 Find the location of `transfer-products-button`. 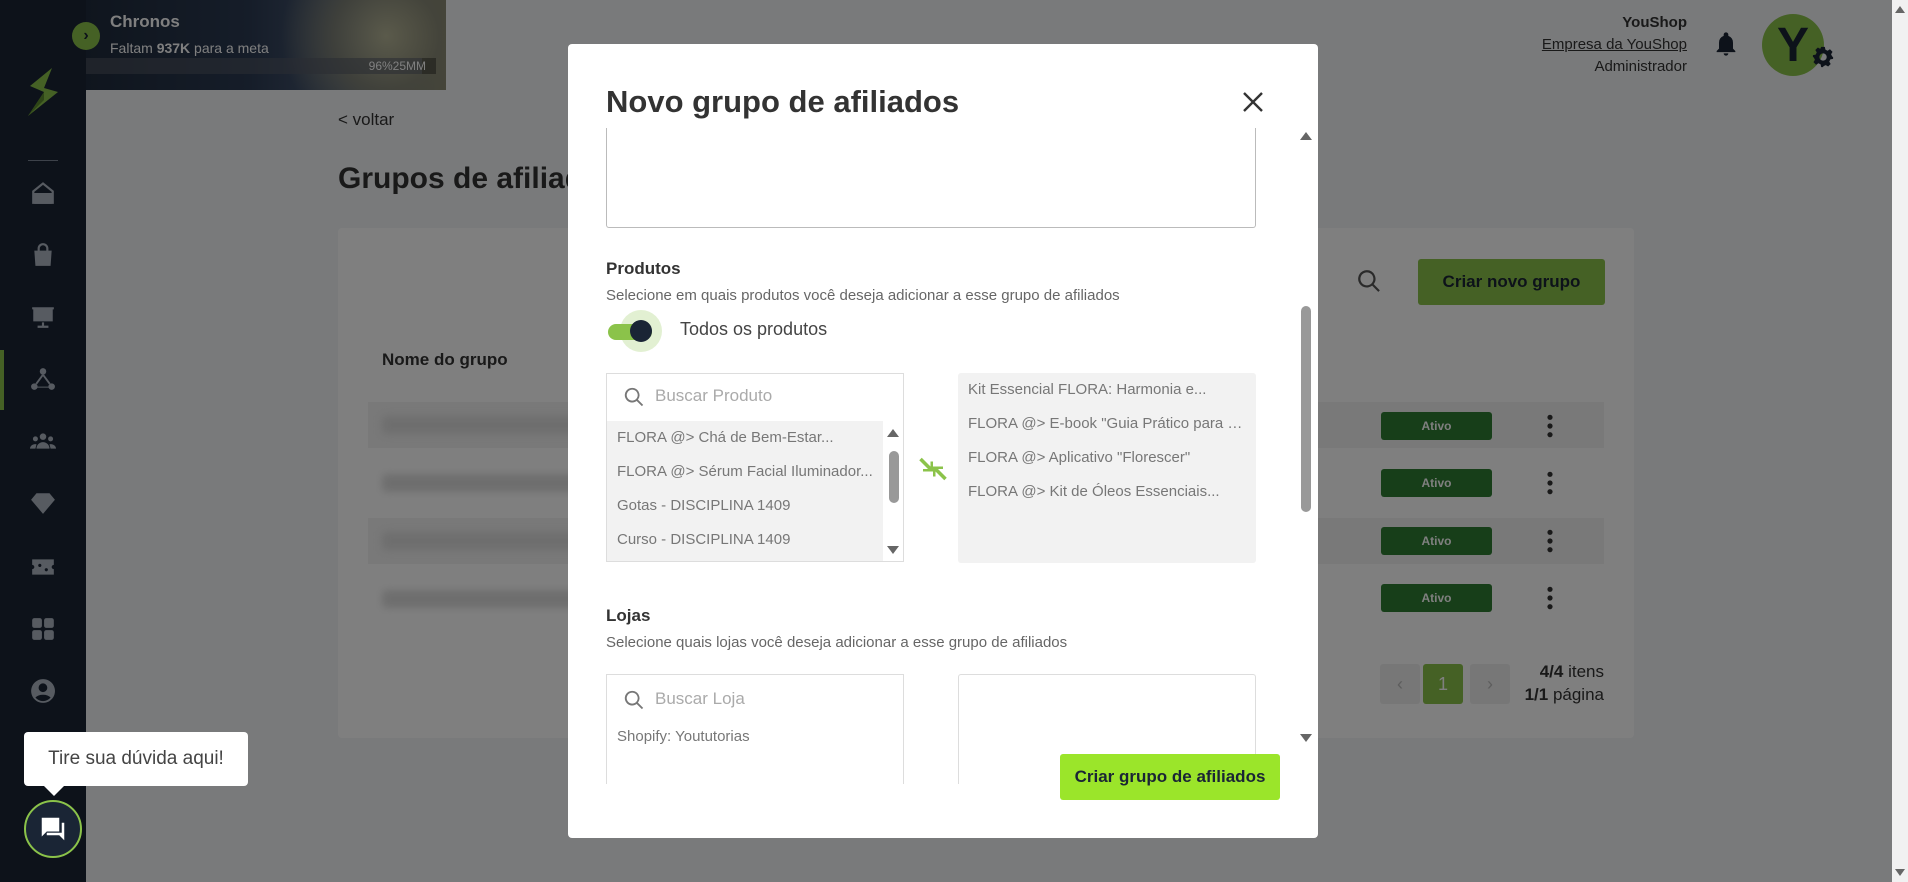

transfer-products-button is located at coordinates (933, 469).